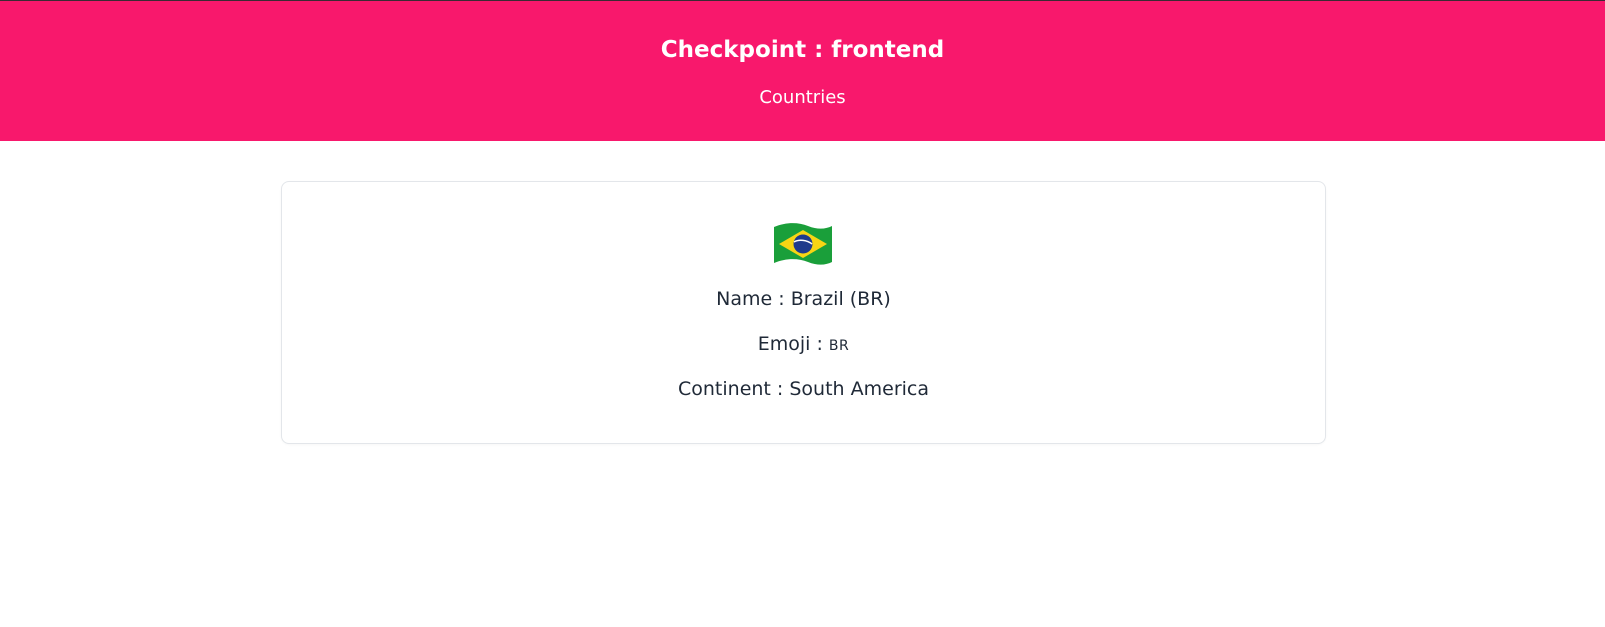 The image size is (1605, 627). Describe the element at coordinates (802, 97) in the screenshot. I see `page-subtitle: Countries` at that location.